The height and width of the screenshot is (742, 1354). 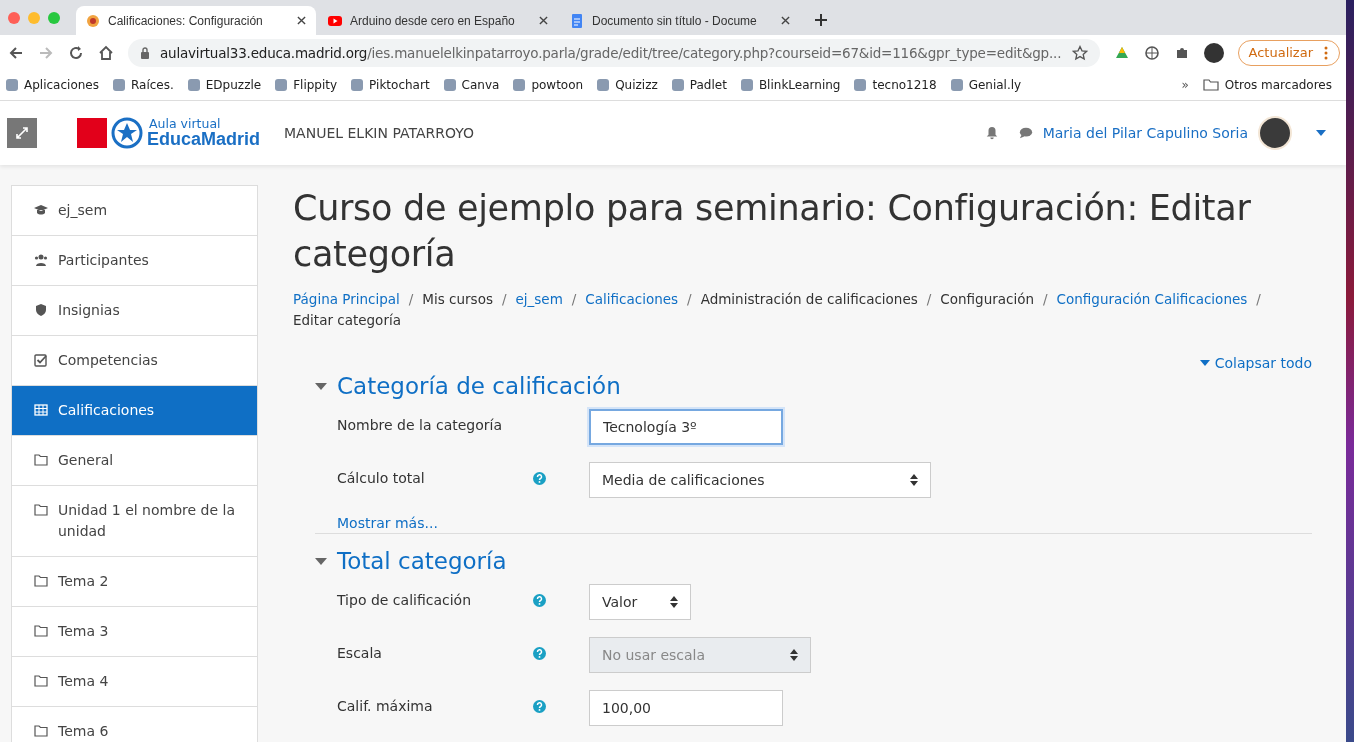 I want to click on user-avatar, so click(x=1275, y=133).